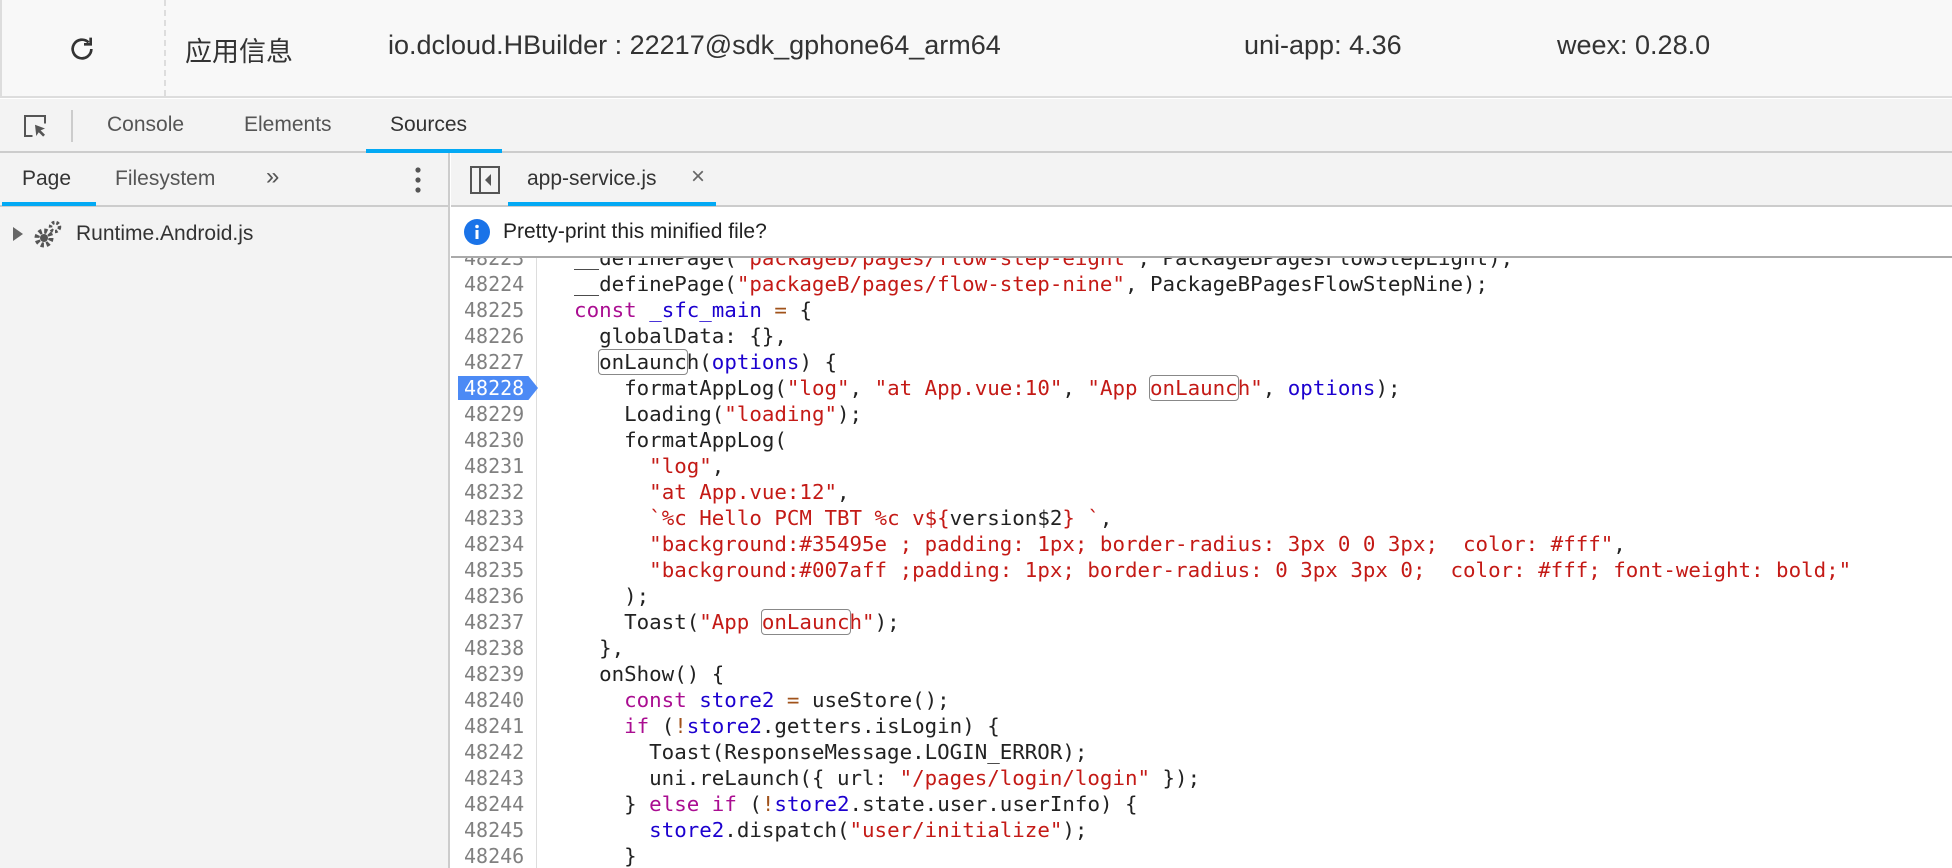  I want to click on code-token: h", so click(1250, 388).